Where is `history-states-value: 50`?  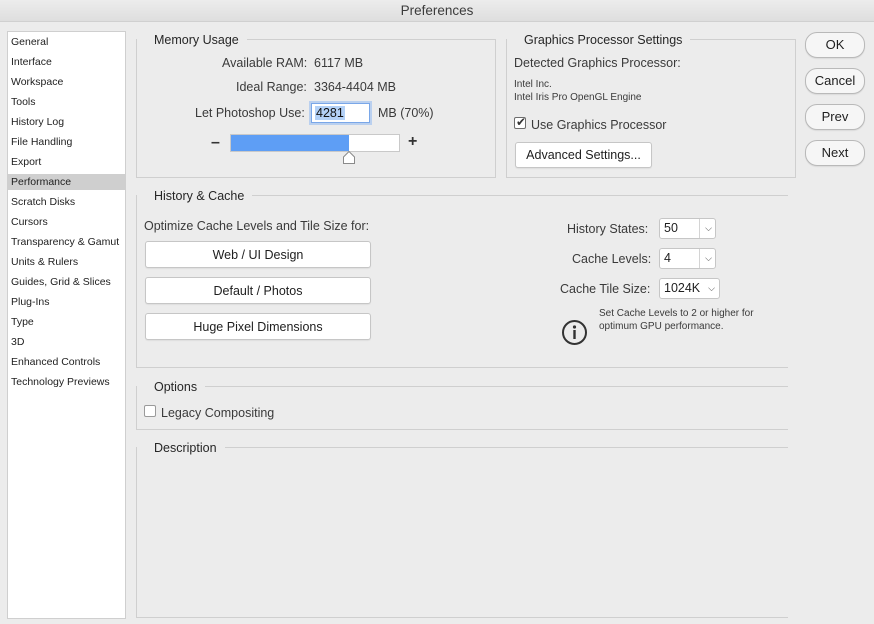 history-states-value: 50 is located at coordinates (671, 228).